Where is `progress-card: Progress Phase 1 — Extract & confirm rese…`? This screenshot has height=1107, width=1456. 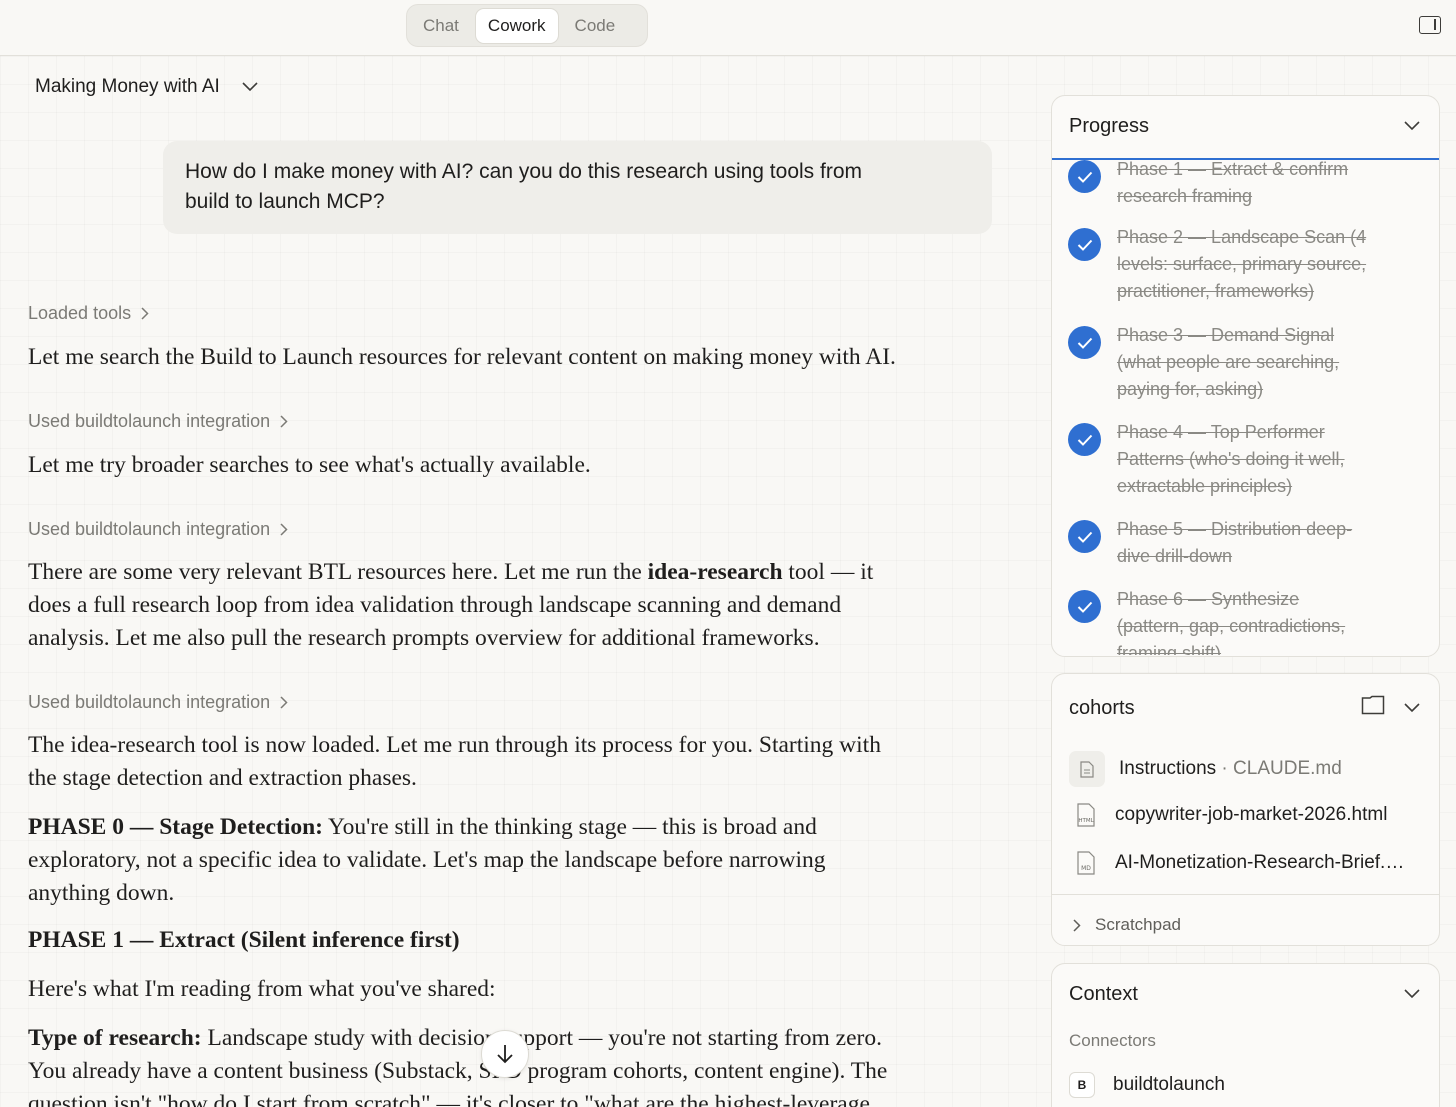
progress-card: Progress Phase 1 — Extract & confirm rese… is located at coordinates (1245, 376).